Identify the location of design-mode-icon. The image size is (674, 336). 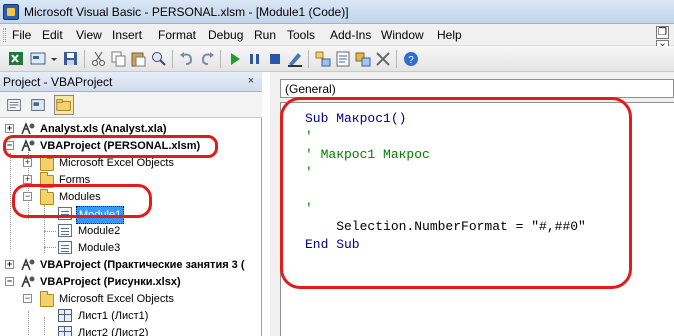
(295, 59).